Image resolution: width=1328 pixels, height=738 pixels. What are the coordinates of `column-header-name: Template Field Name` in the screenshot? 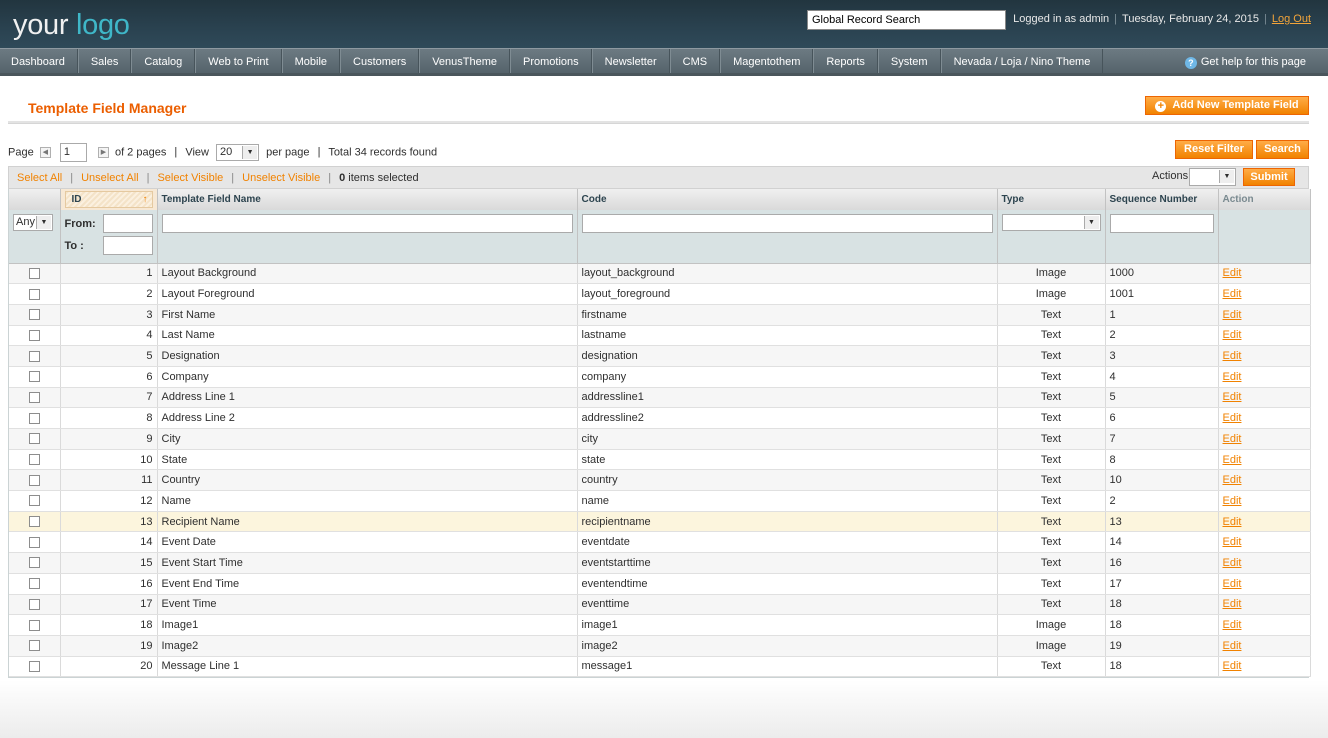 It's located at (367, 199).